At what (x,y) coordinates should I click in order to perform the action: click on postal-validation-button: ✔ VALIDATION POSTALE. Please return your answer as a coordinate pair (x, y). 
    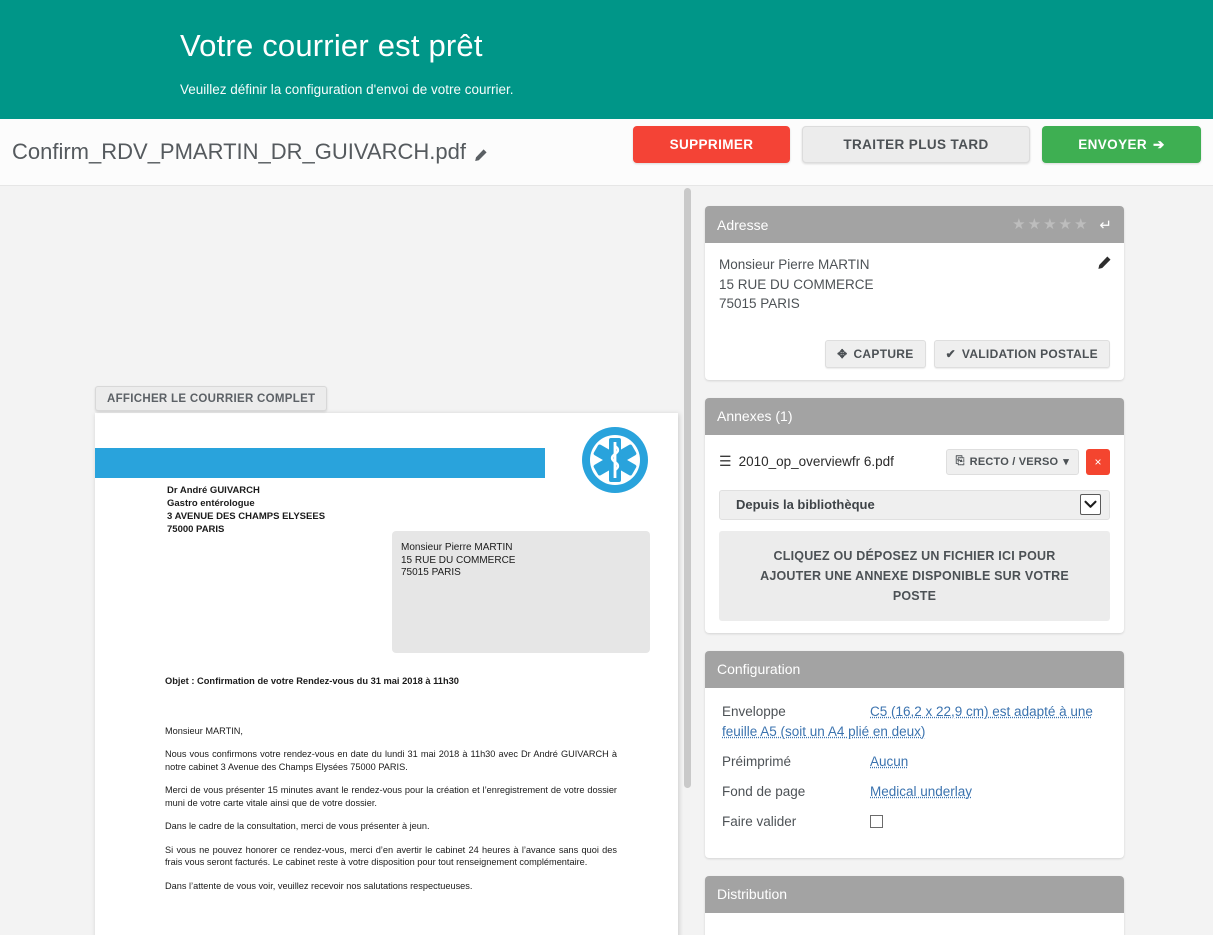
    Looking at the image, I should click on (1021, 353).